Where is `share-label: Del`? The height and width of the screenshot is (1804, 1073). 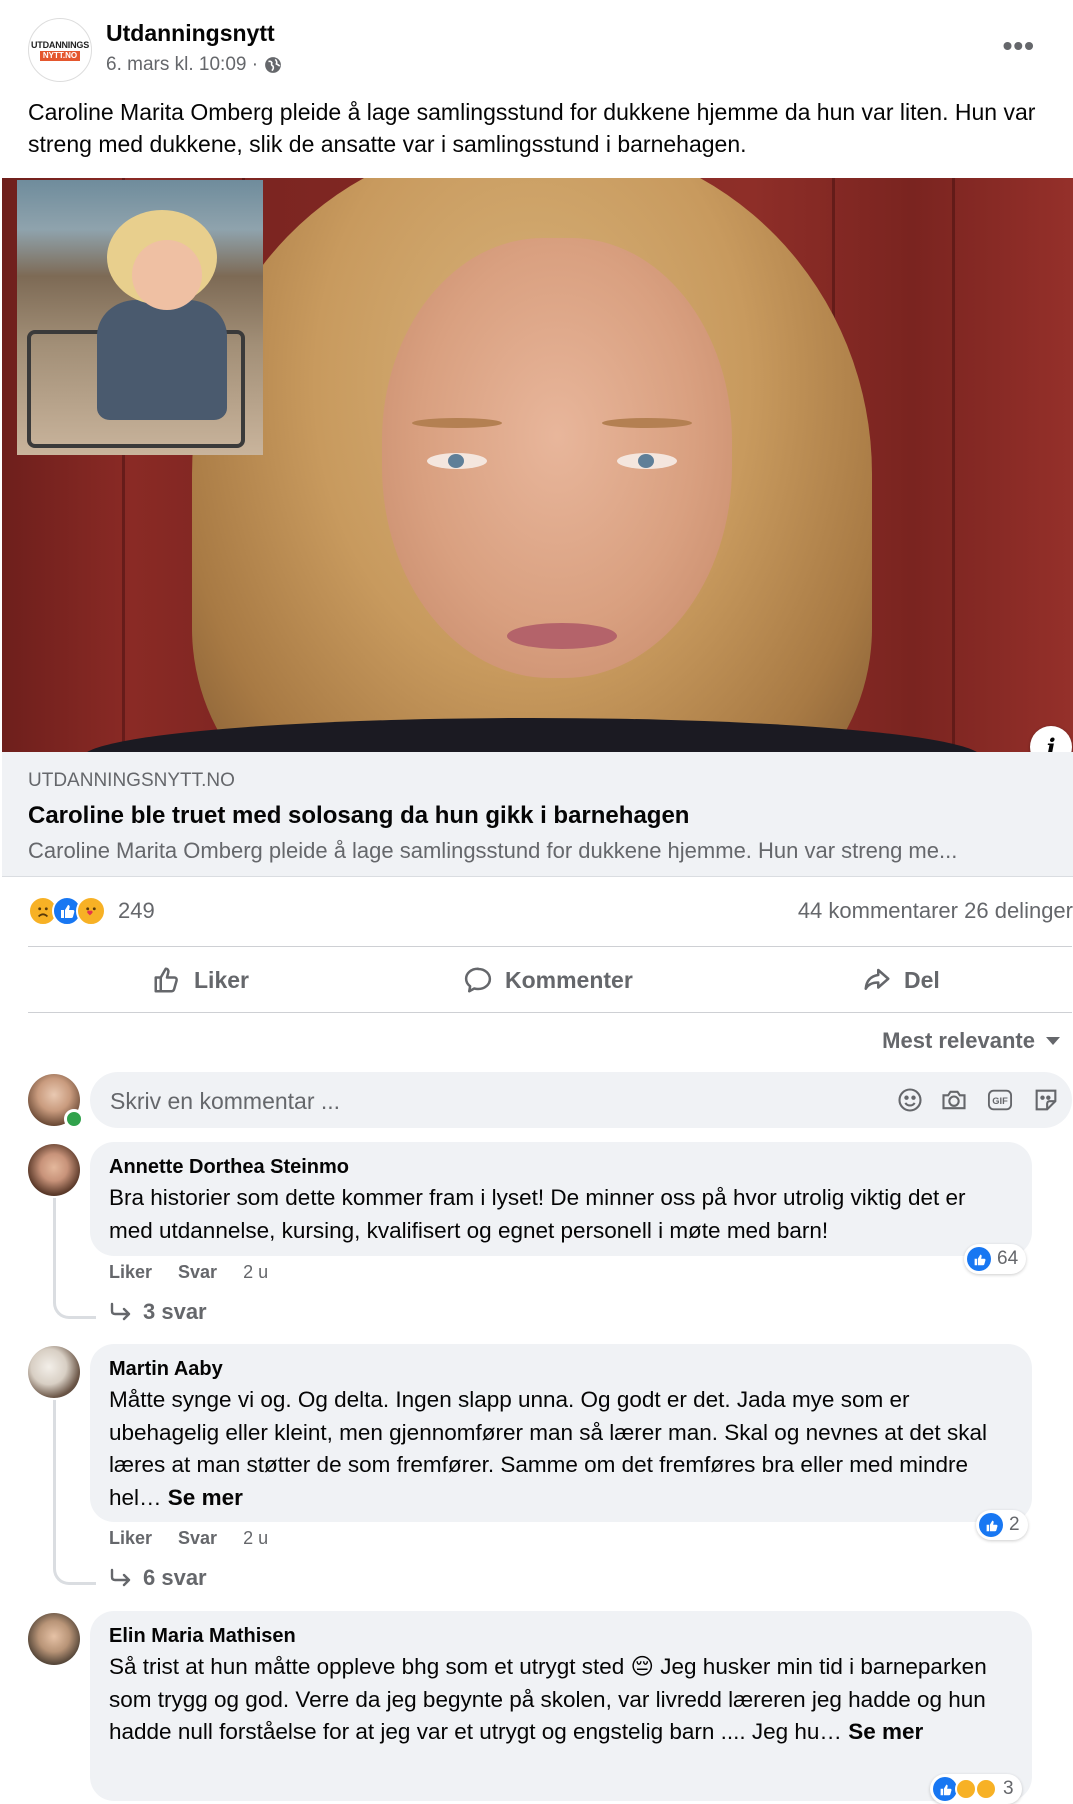 share-label: Del is located at coordinates (922, 979).